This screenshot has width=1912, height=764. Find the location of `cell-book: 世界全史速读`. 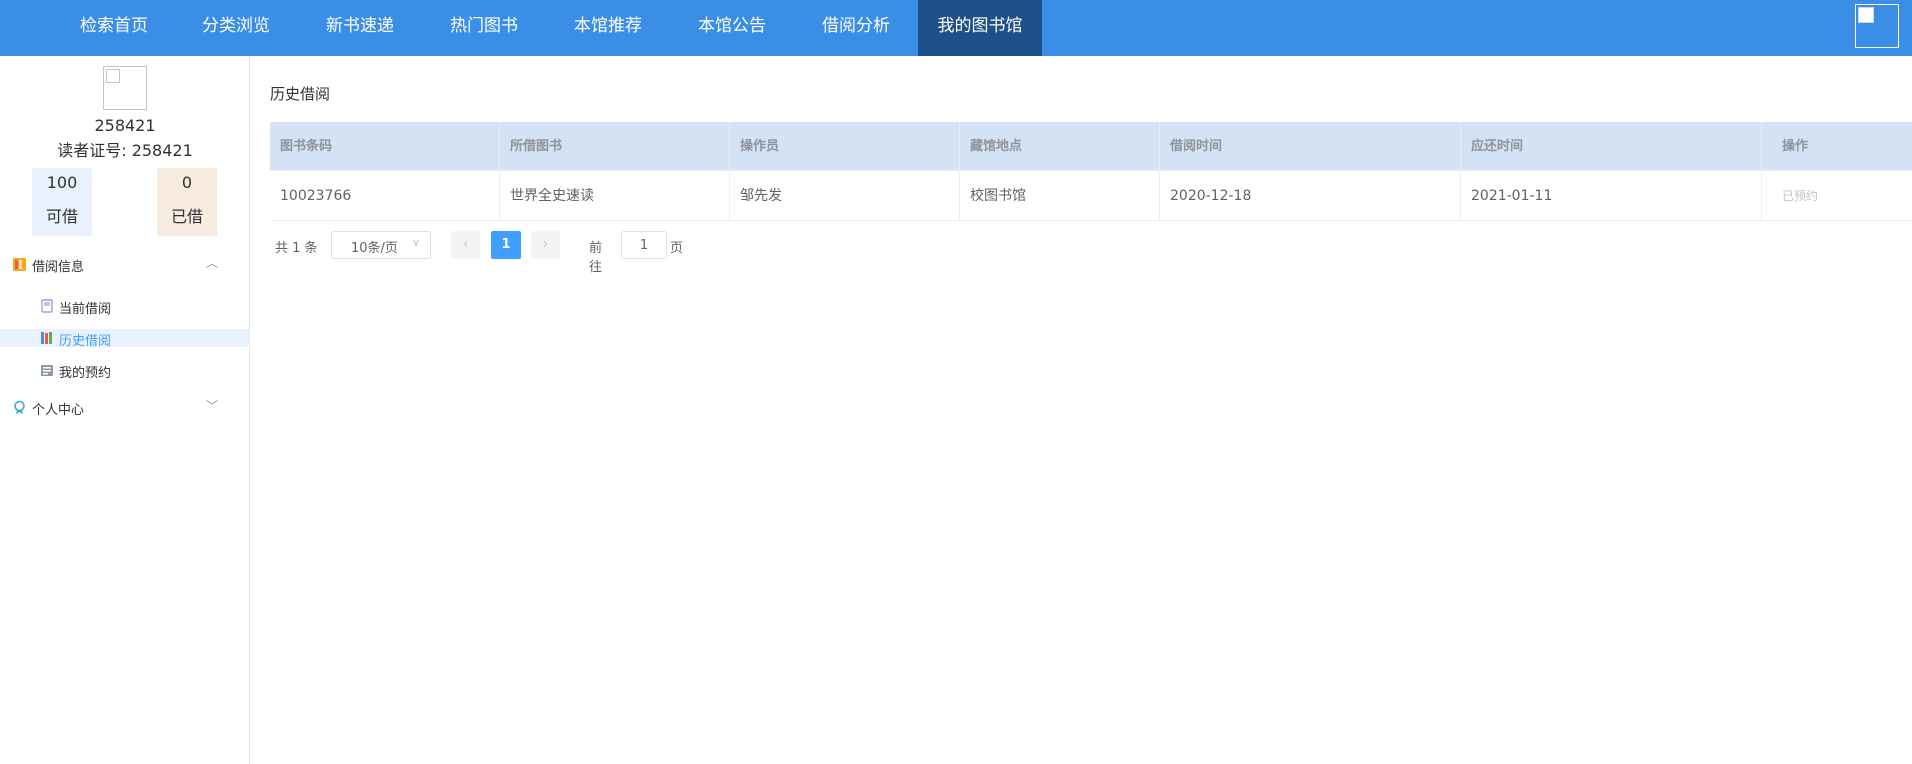

cell-book: 世界全史速读 is located at coordinates (615, 195).